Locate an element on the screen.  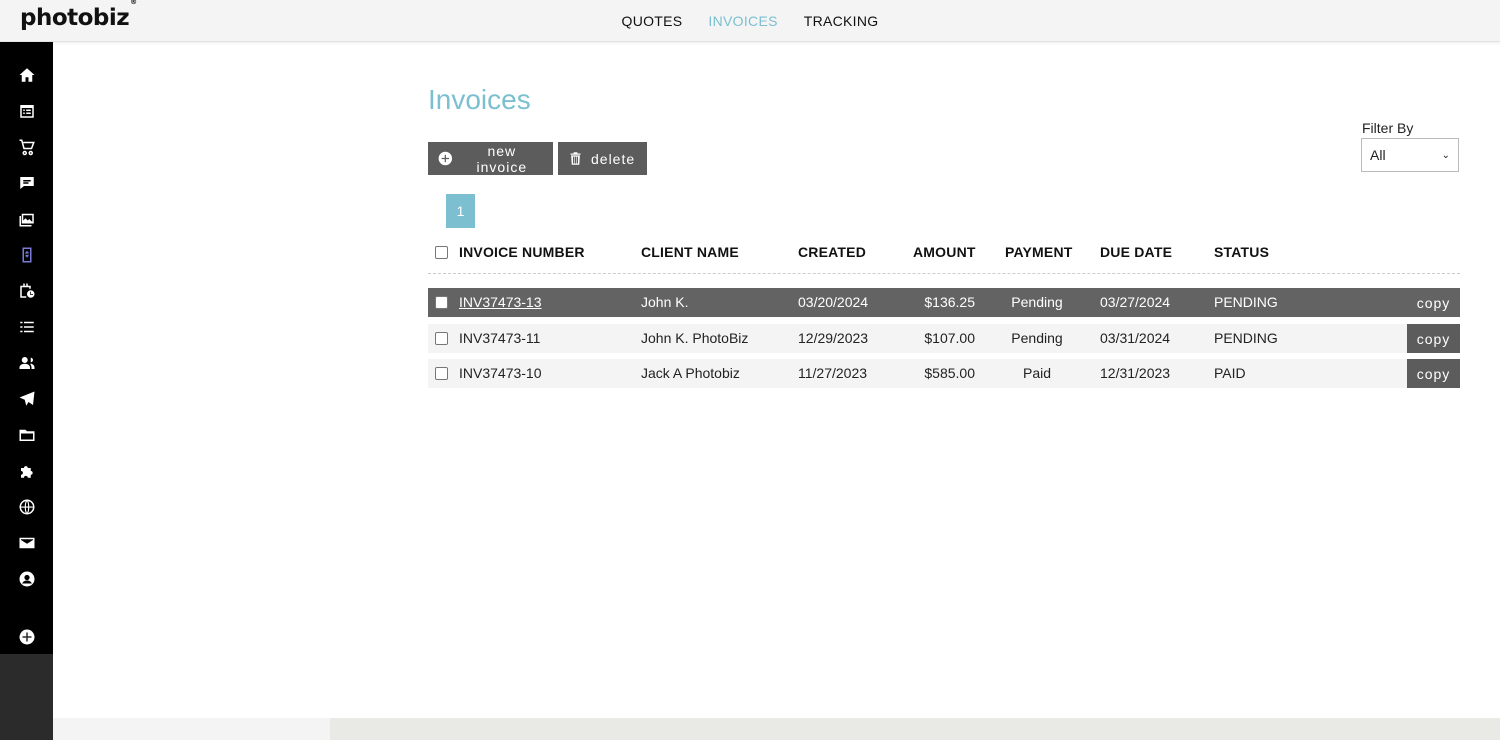
nav-quotes: QUOTES is located at coordinates (652, 21).